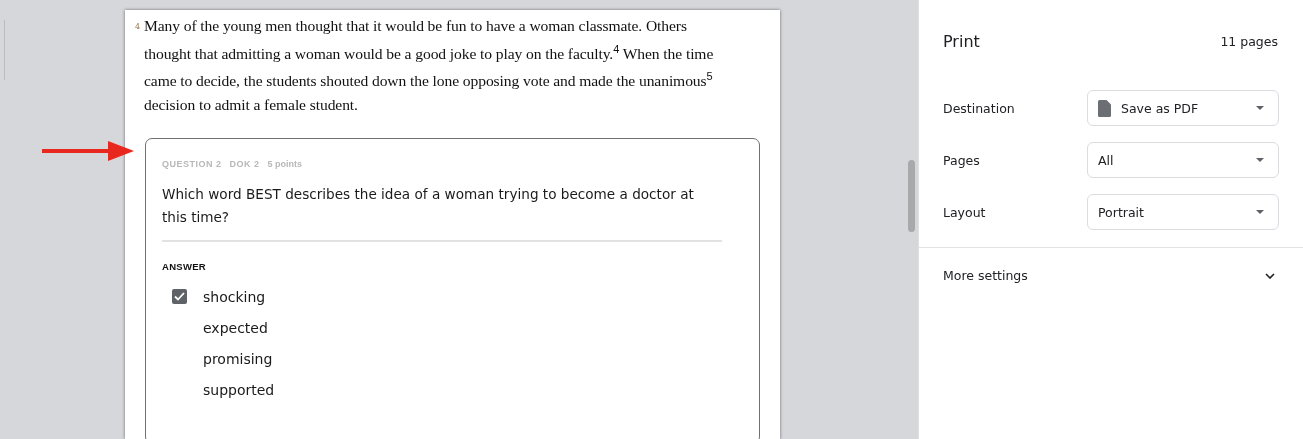 This screenshot has height=439, width=1303. What do you see at coordinates (429, 65) in the screenshot?
I see `passage-paragraph: Many of the young men thought that it would be fun to have a woman classmate. Others thought that admitting a woman would be a good joke to play on the faculty.$^{4}$ When the time came to decide, the students shouted down the lone opposing vote and made the unanimous$^{5}$ decision to admit a female student.` at bounding box center [429, 65].